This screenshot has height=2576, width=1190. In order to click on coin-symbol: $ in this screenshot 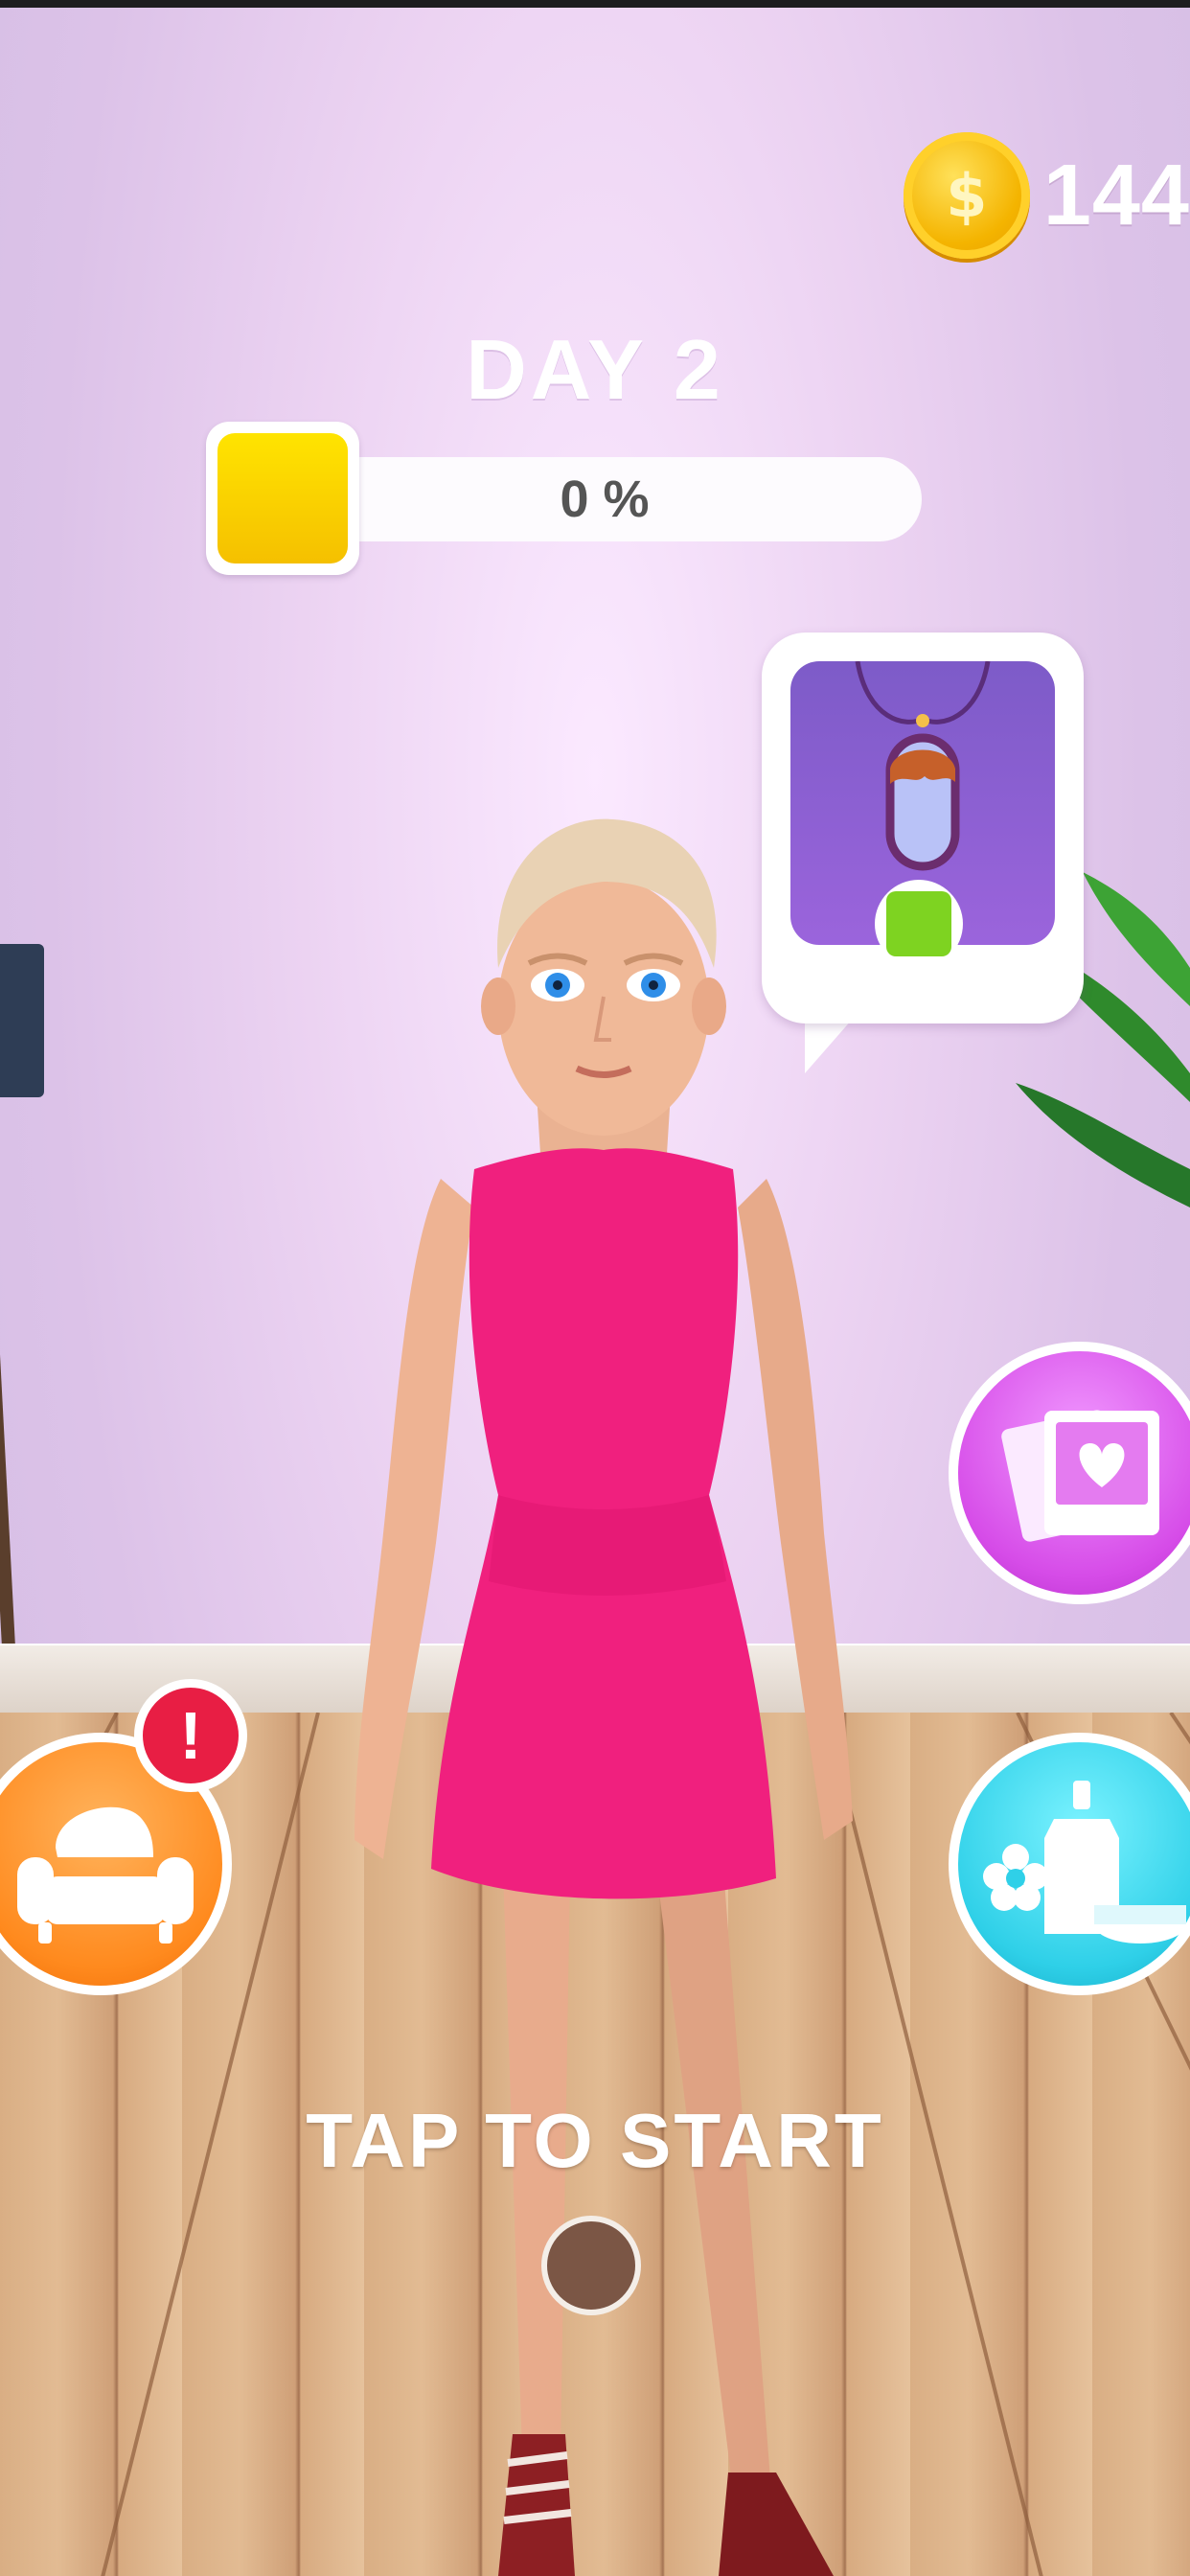, I will do `click(967, 195)`.